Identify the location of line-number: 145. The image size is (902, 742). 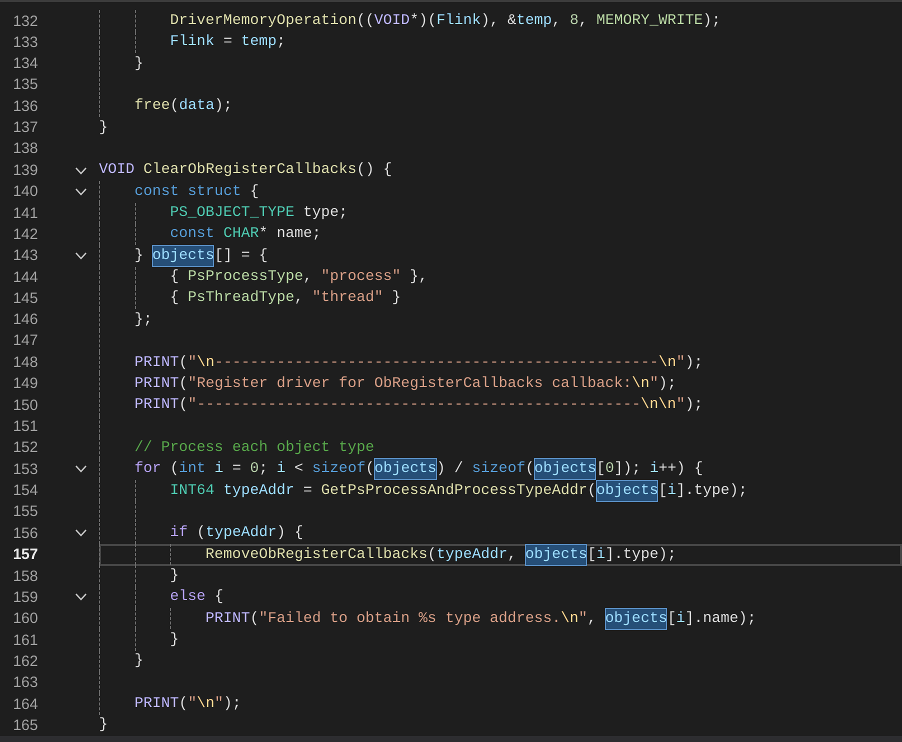
(25, 298).